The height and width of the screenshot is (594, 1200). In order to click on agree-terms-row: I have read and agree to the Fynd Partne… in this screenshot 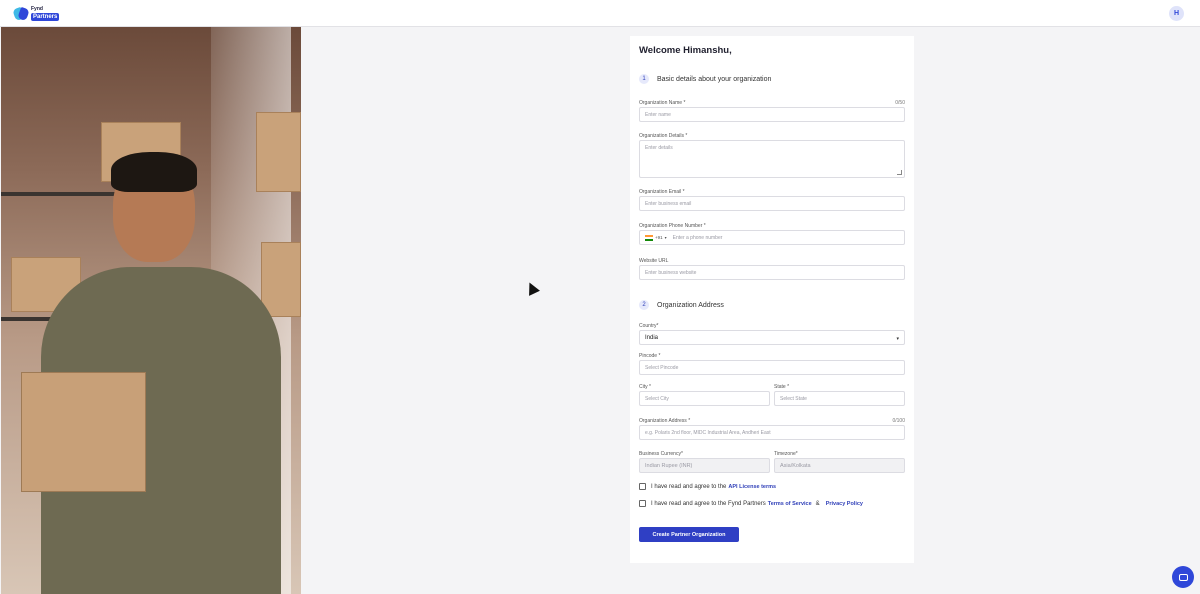, I will do `click(751, 503)`.